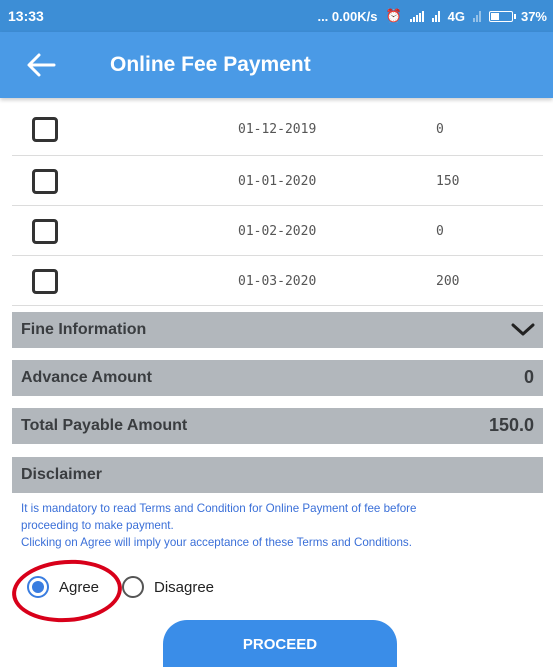  I want to click on status-indicators: ... 0.00K/s ⏰ 4G 37%, so click(432, 16).